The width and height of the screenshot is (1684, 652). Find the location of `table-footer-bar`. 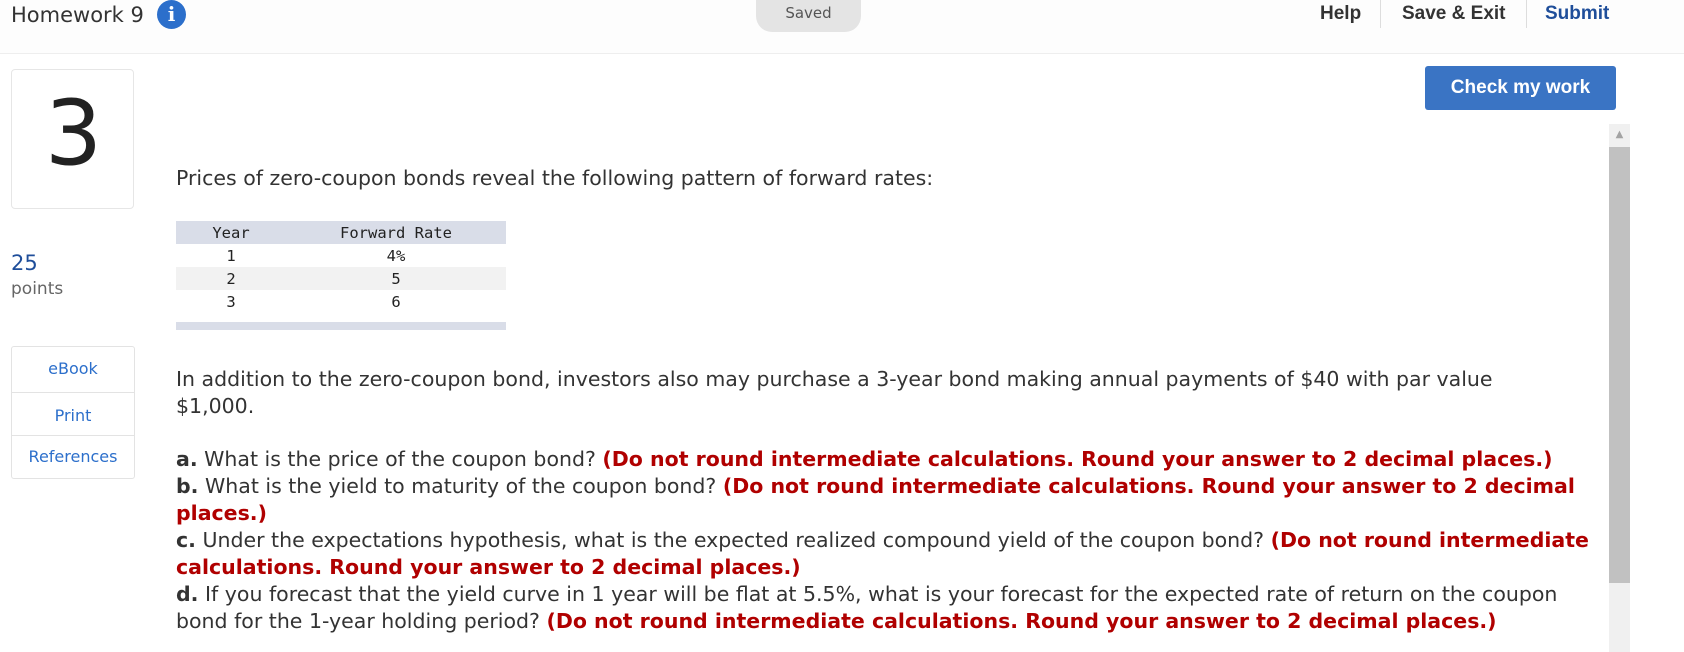

table-footer-bar is located at coordinates (341, 326).